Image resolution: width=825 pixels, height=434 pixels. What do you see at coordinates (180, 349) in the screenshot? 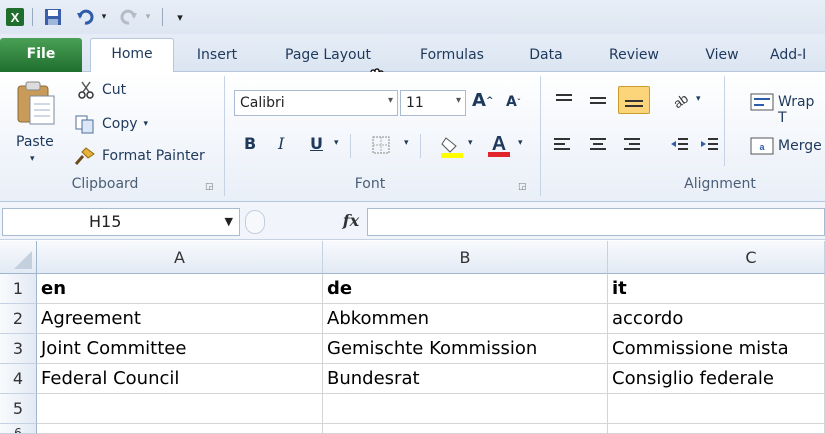
I see `cell-a3: Joint Committee` at bounding box center [180, 349].